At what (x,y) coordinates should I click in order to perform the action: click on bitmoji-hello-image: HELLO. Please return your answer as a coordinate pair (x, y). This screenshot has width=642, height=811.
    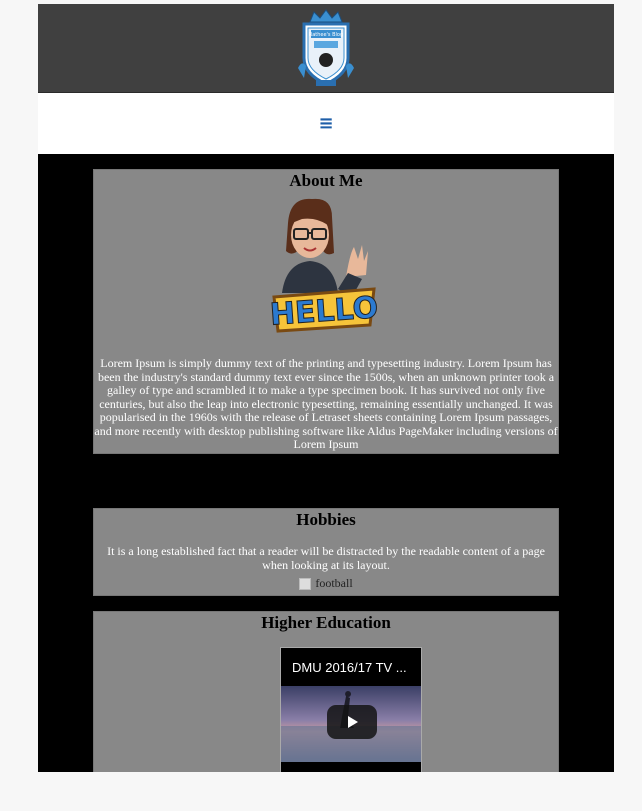
    Looking at the image, I should click on (324, 265).